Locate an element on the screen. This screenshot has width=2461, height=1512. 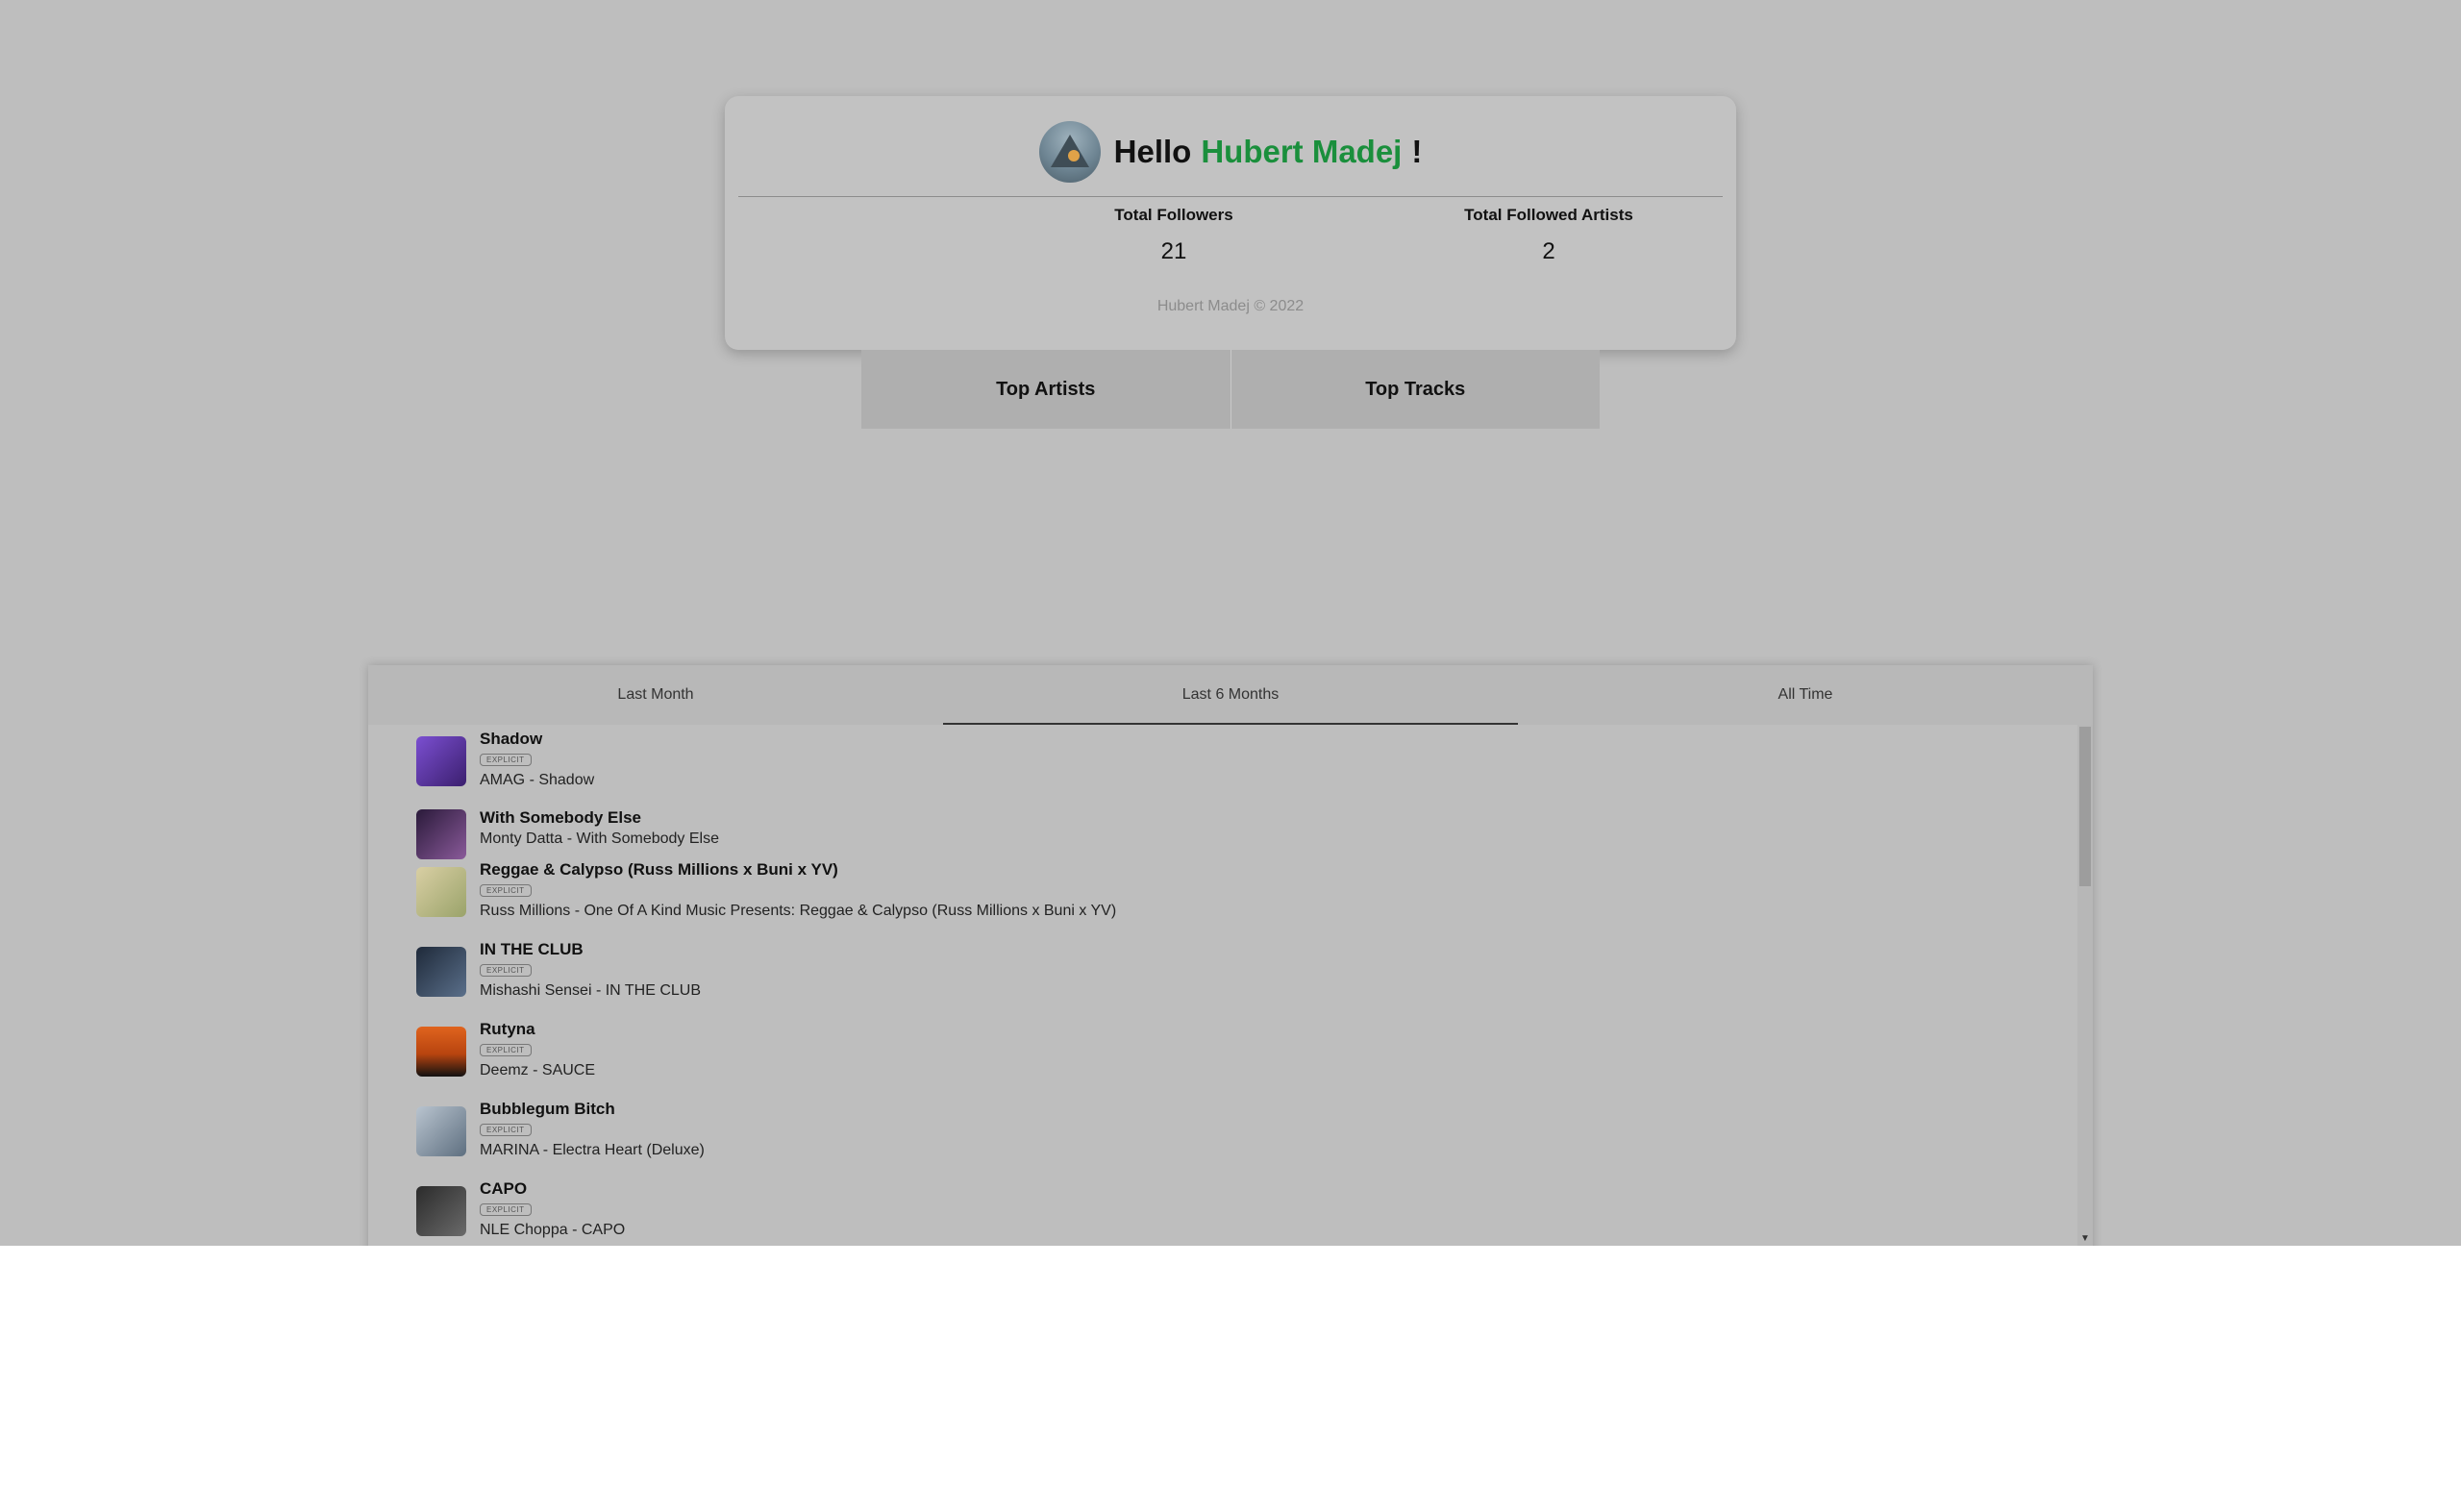
tab-last-6-months: Last 6 Months is located at coordinates (1230, 695).